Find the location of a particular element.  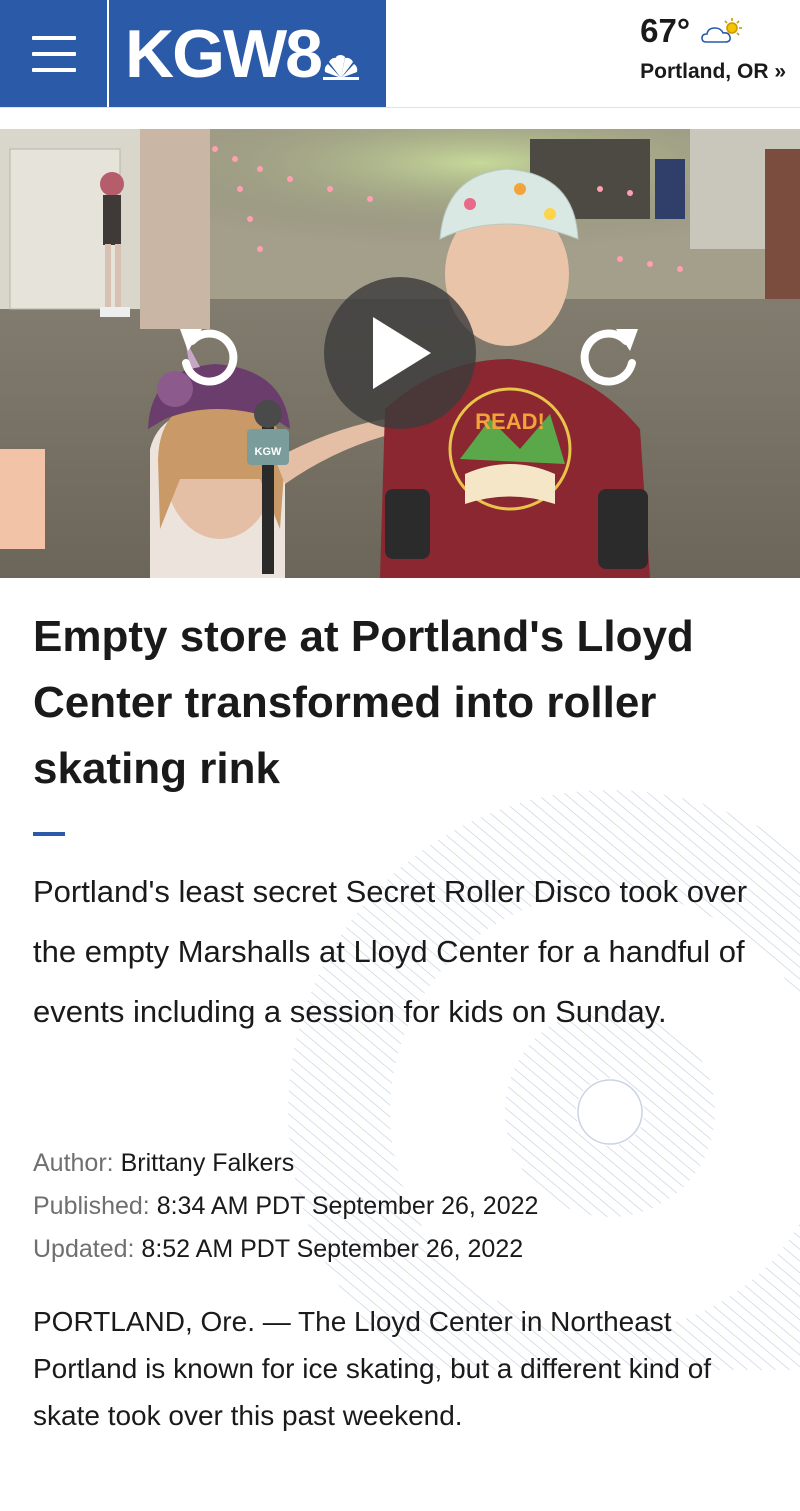

hamburger-icon is located at coordinates (53, 53).